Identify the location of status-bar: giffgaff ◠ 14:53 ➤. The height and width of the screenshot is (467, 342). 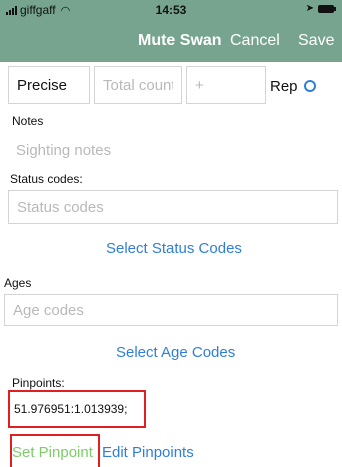
(171, 10).